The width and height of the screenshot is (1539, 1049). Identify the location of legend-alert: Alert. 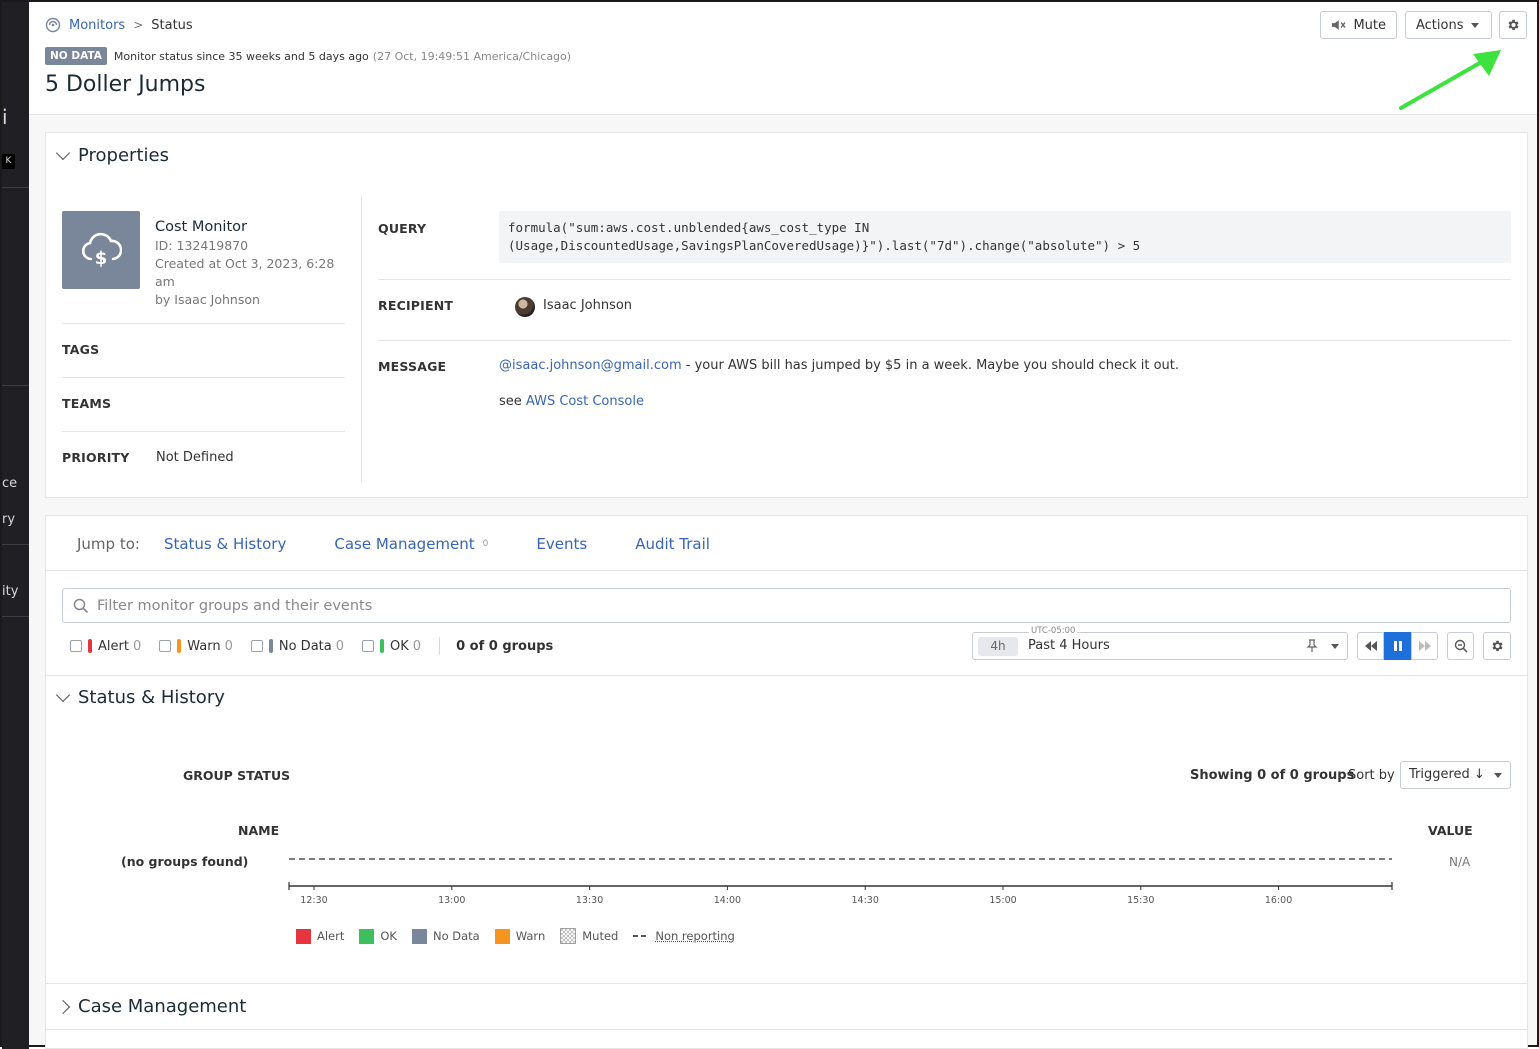
(320, 936).